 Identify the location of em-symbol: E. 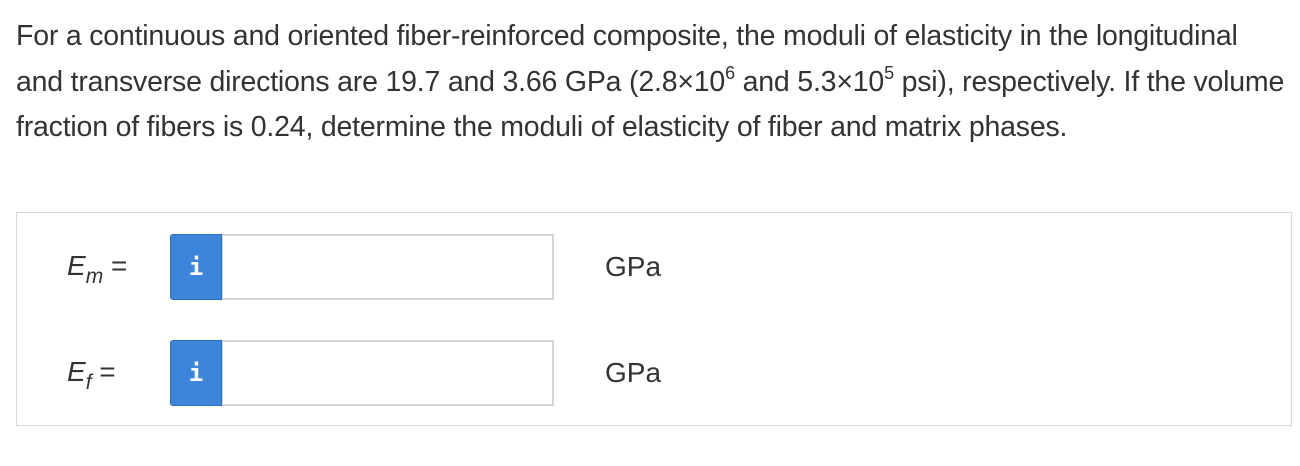
(76, 265).